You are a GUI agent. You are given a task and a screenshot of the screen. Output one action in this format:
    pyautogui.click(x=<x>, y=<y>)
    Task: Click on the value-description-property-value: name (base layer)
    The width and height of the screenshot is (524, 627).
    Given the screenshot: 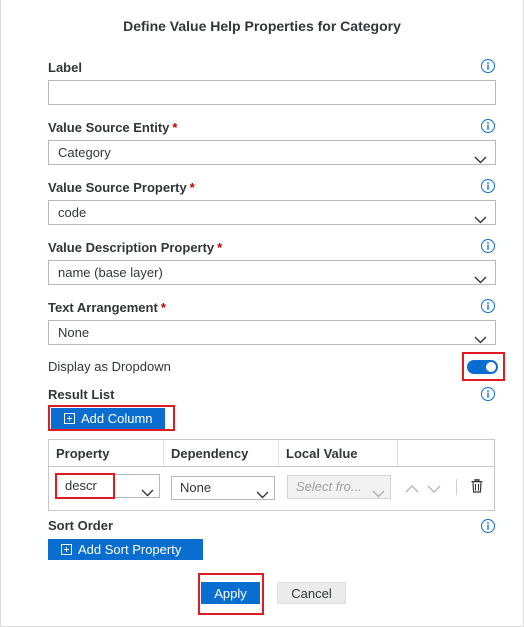 What is the action you would take?
    pyautogui.click(x=110, y=272)
    